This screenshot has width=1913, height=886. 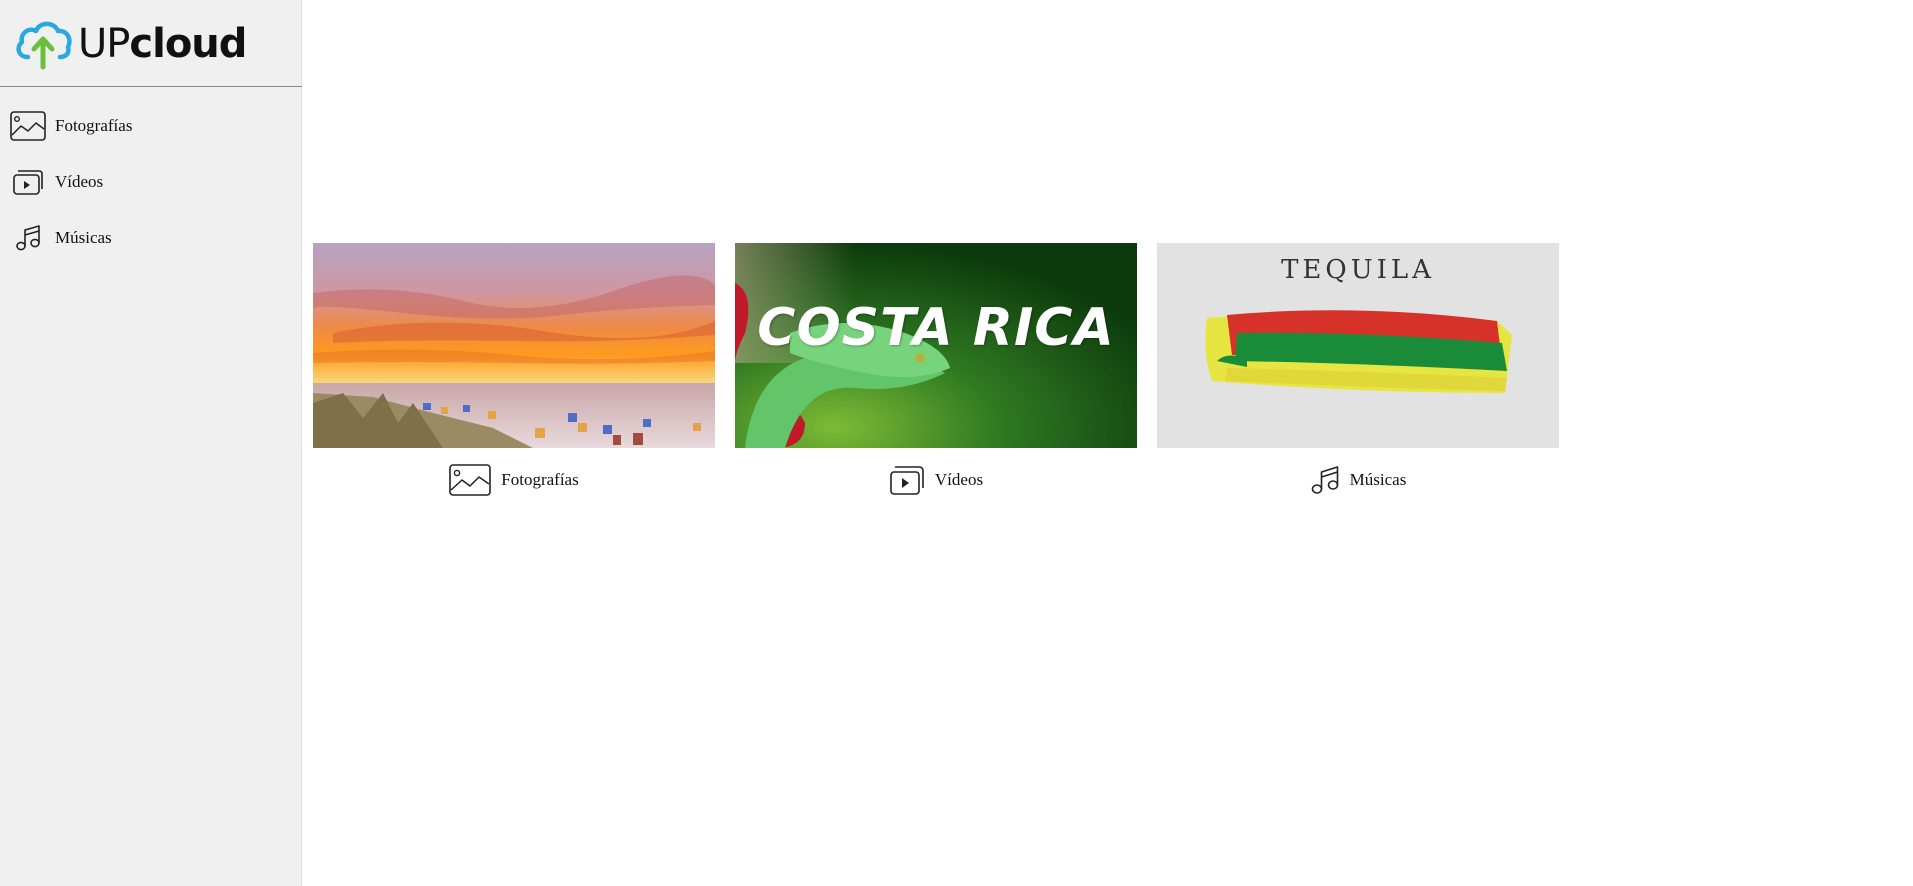 I want to click on sidebar-nav: Fotografías Vídeos Músicas, so click(x=151, y=182).